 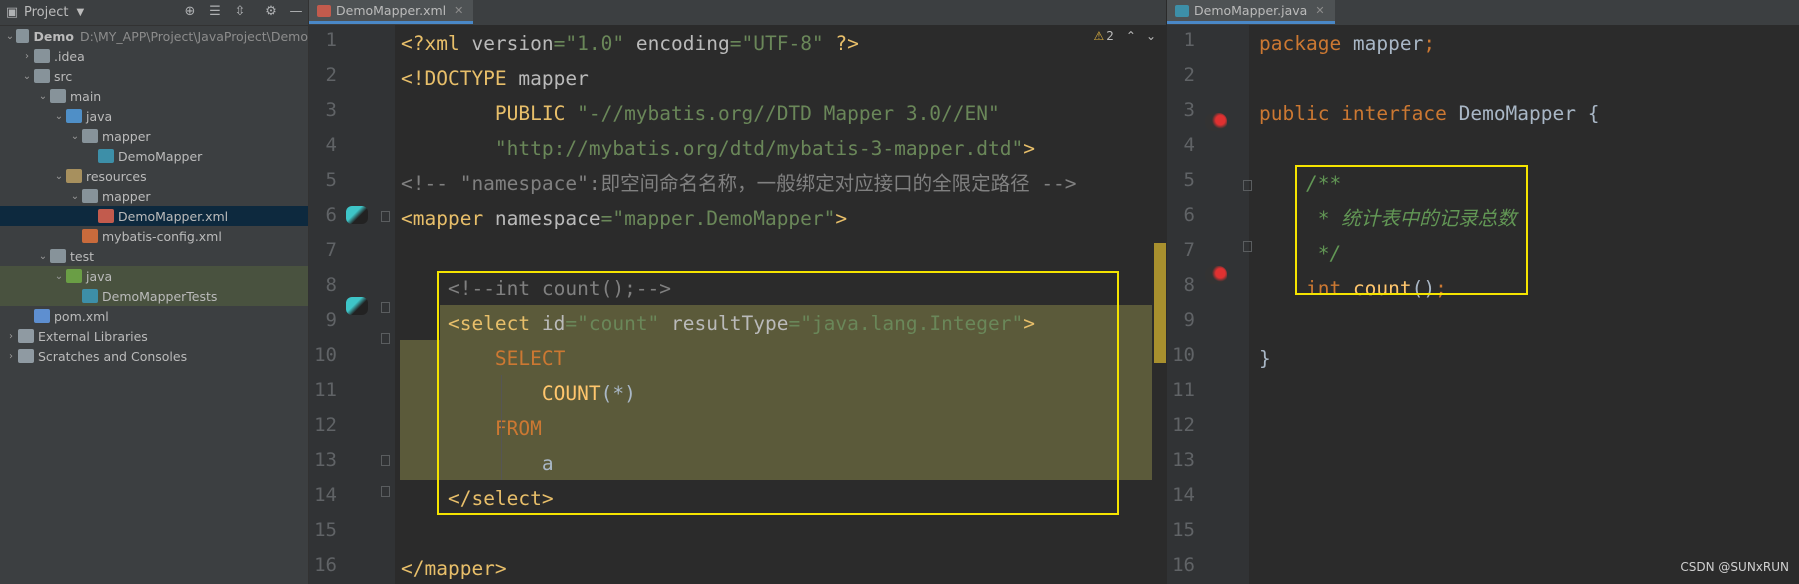 What do you see at coordinates (86, 96) in the screenshot?
I see `tree-item-label: main` at bounding box center [86, 96].